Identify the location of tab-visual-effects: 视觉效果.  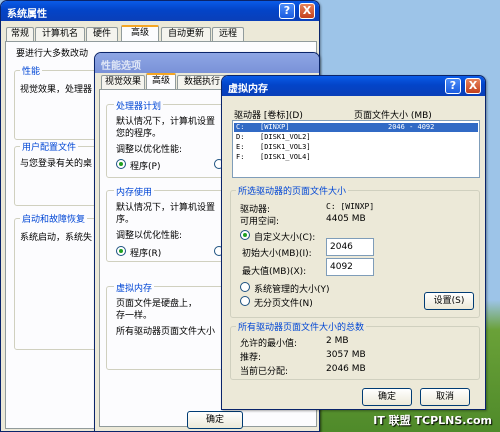
(123, 82).